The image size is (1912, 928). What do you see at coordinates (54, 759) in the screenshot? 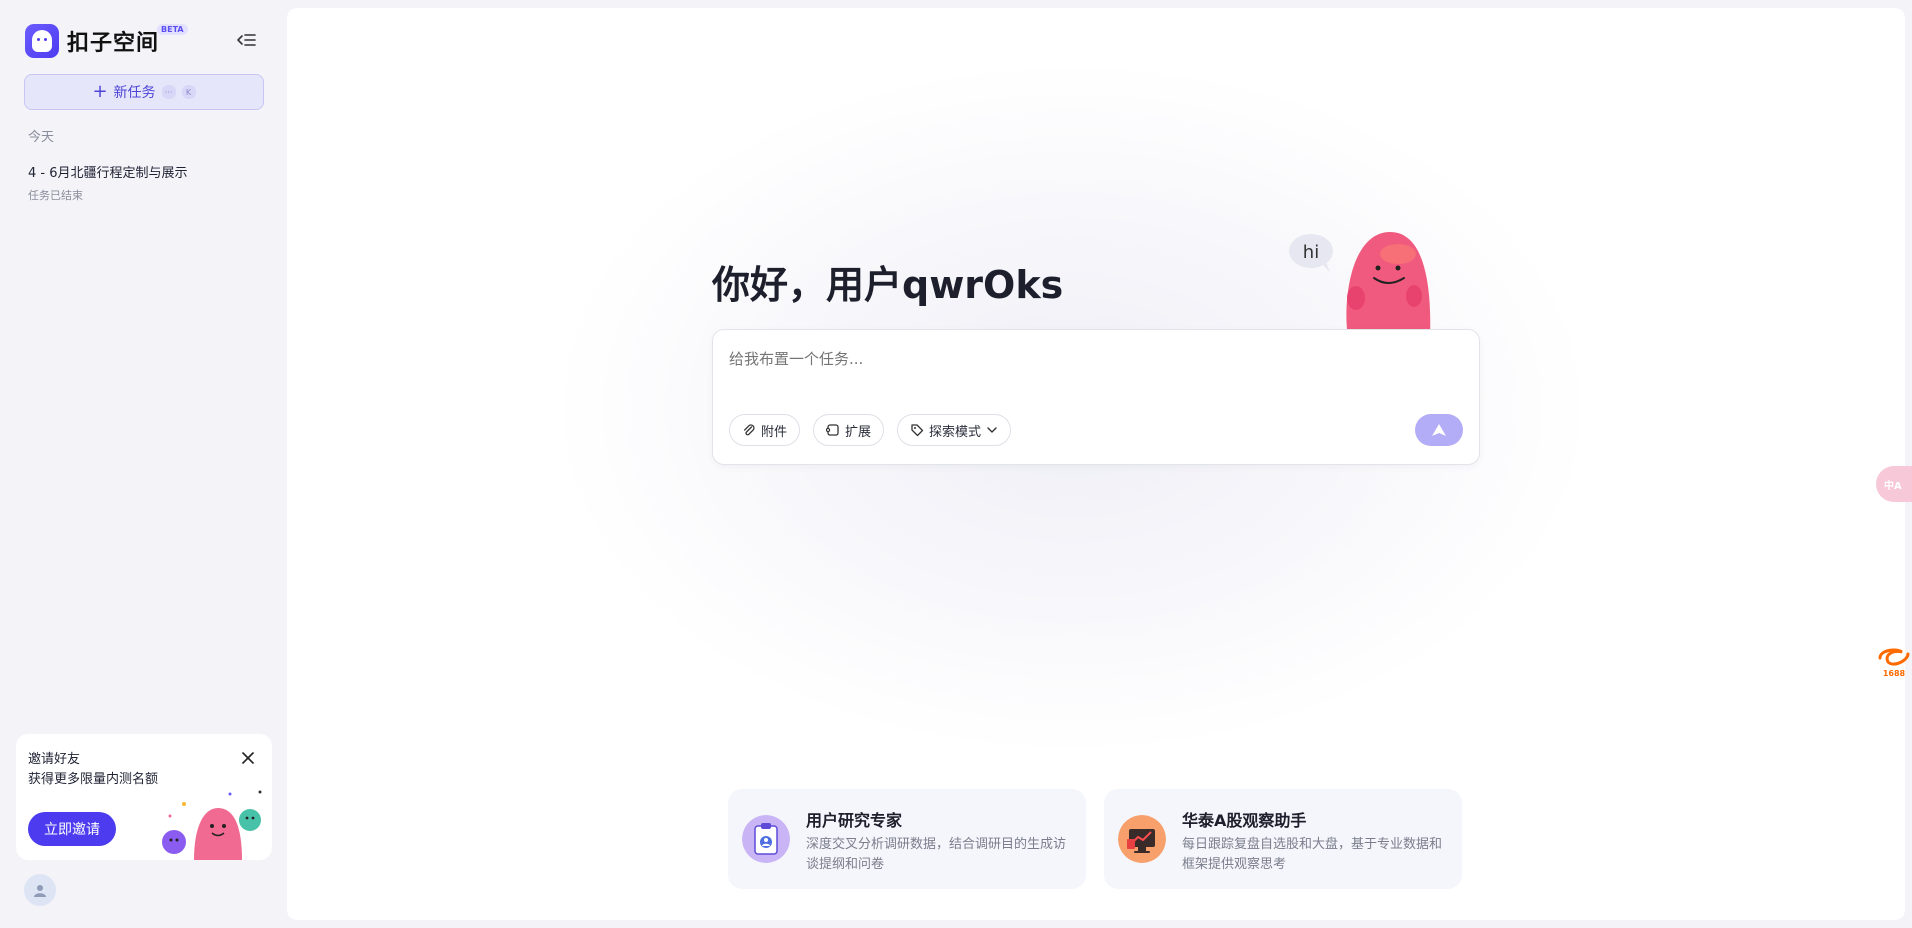
I see `invite-title: 邀请好友` at bounding box center [54, 759].